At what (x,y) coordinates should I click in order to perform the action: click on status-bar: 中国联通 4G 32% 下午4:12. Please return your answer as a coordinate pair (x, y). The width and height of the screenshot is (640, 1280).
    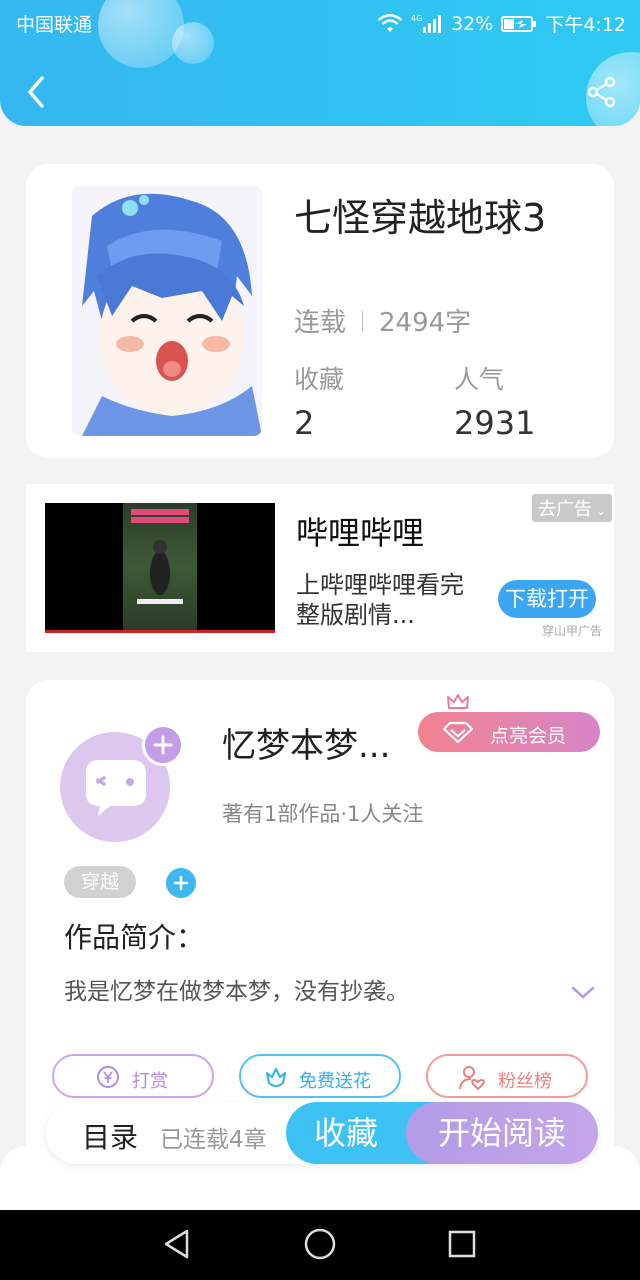
    Looking at the image, I should click on (320, 22).